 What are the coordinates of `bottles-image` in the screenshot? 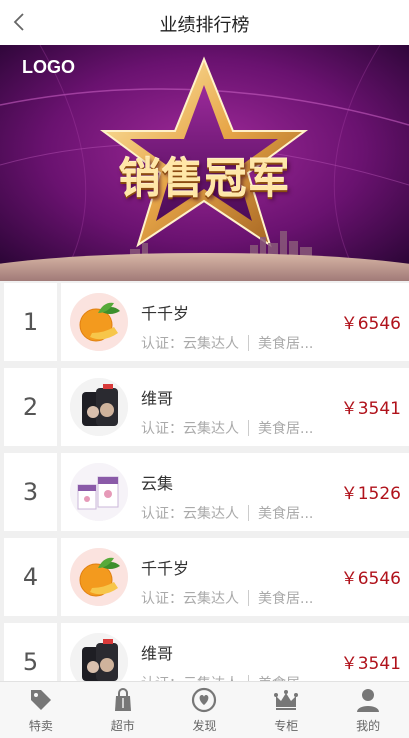 It's located at (99, 407).